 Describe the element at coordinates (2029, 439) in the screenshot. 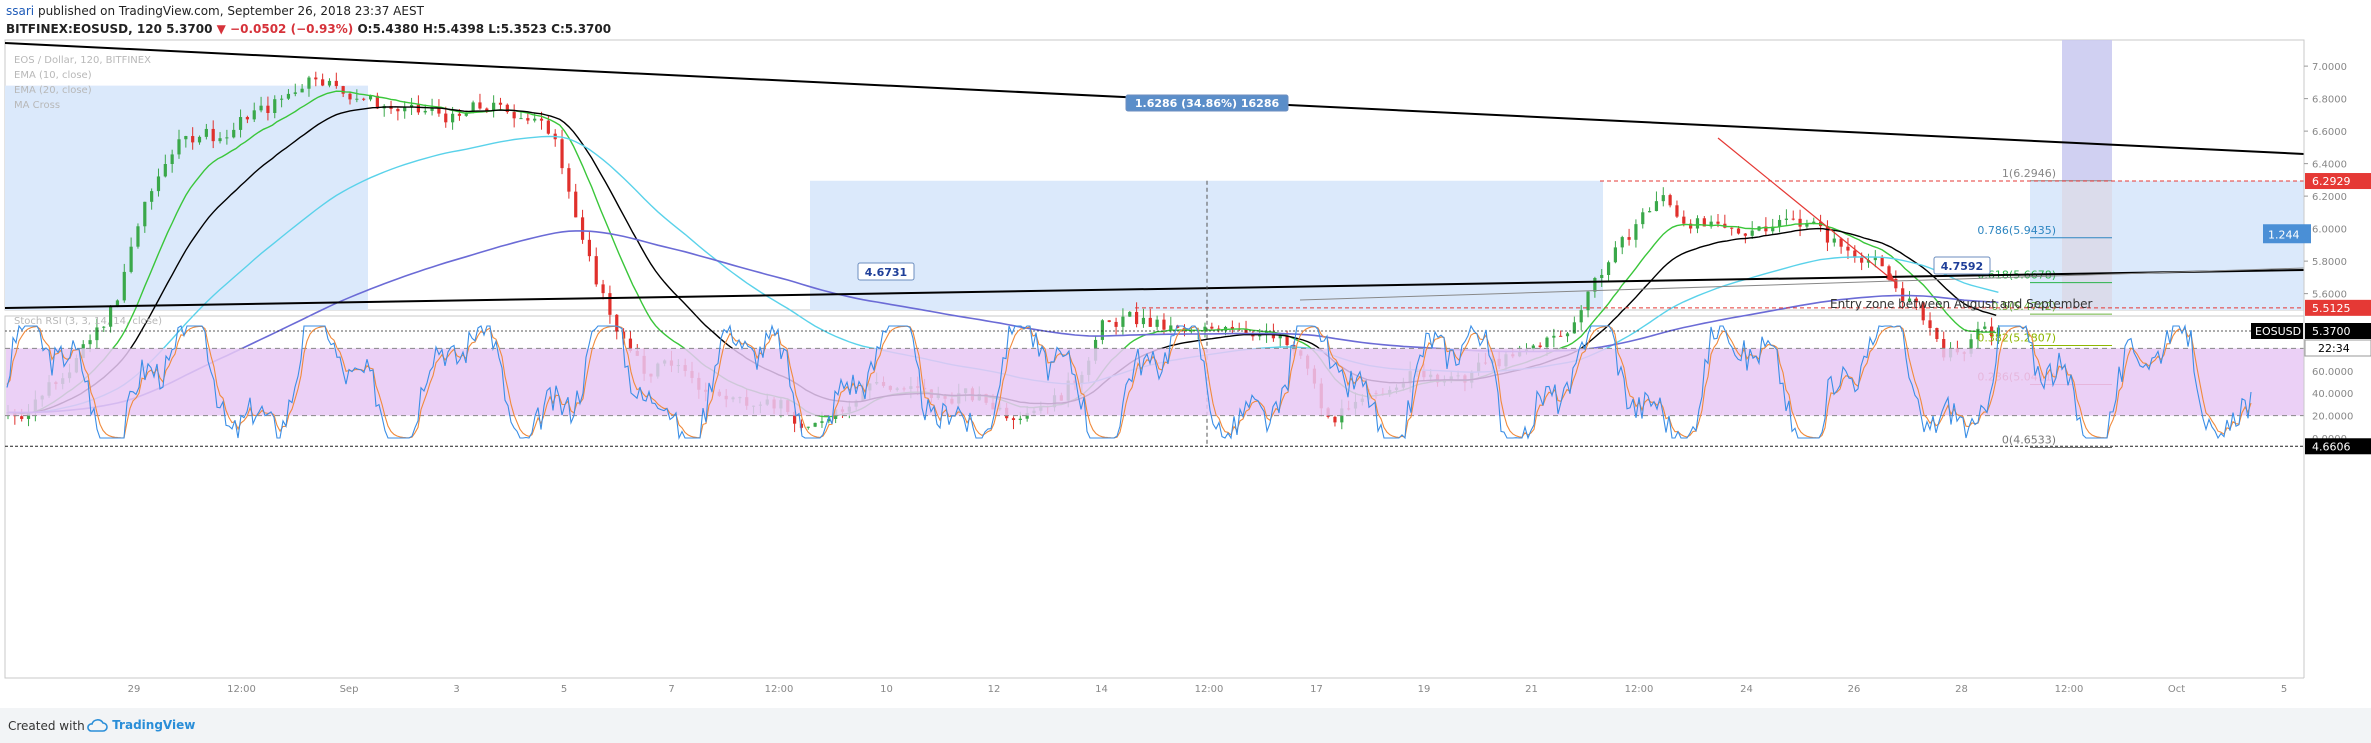

I see `fib-label: 0(4.6533)` at that location.